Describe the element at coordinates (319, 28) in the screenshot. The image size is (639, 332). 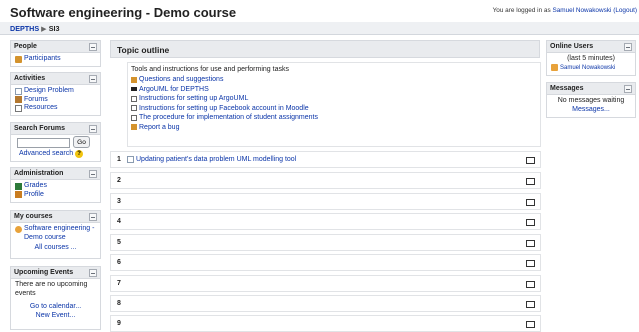
I see `navbar: DEPTHS ▶ SI3` at that location.